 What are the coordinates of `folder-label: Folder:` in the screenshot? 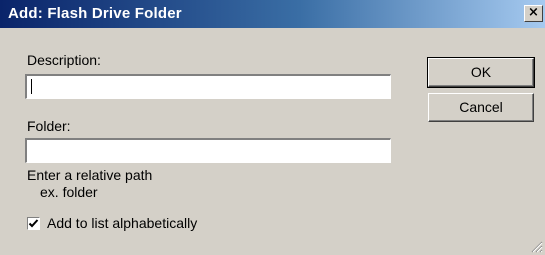 It's located at (49, 126).